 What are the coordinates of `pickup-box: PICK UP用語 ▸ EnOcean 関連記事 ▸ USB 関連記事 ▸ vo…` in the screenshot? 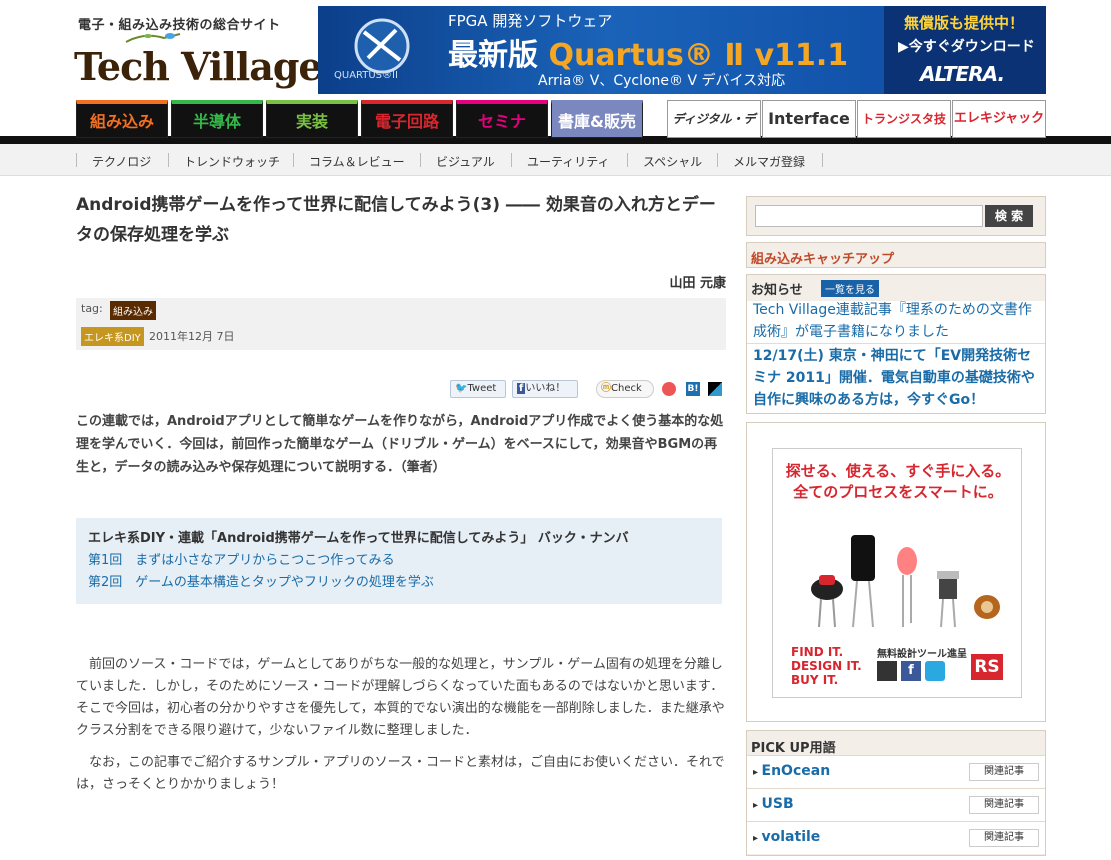 It's located at (896, 793).